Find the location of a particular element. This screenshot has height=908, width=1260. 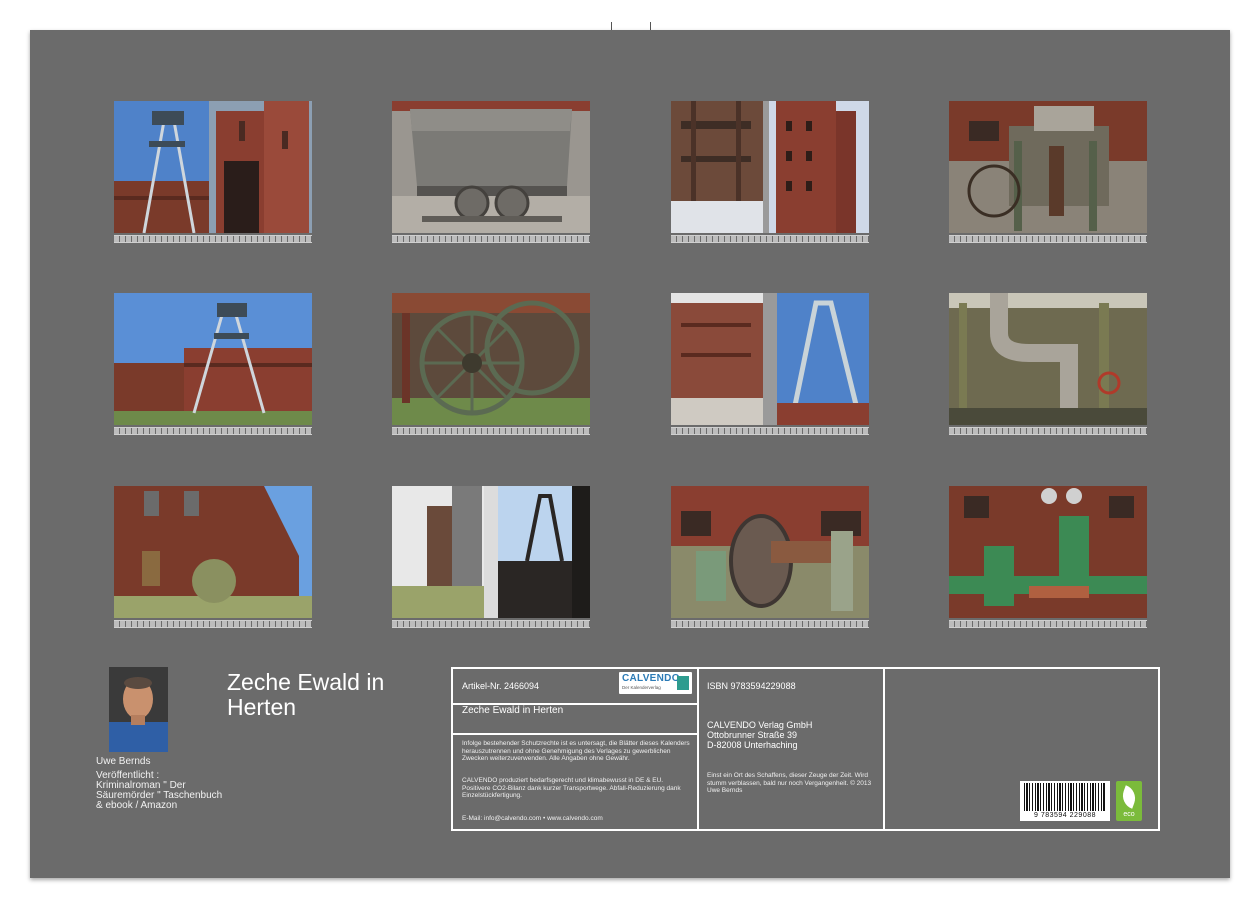

month-1-thumbnail is located at coordinates (213, 173).